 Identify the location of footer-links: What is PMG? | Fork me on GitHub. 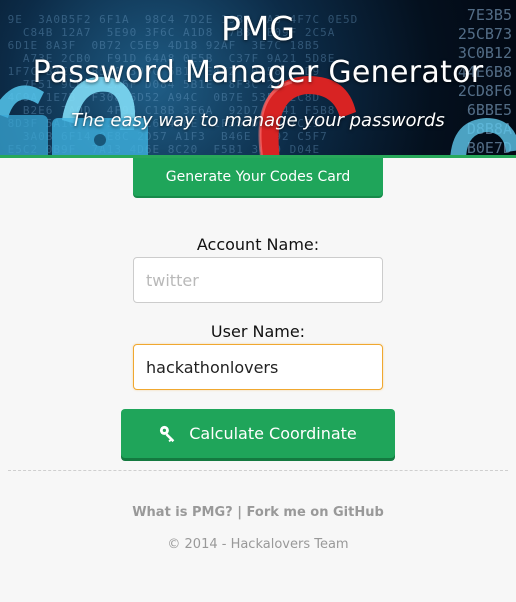
(258, 512).